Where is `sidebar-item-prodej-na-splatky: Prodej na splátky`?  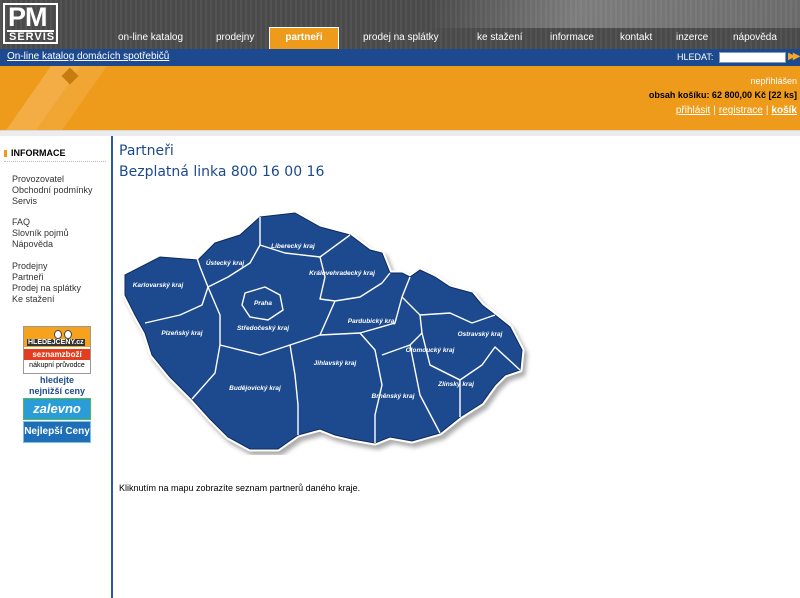
sidebar-item-prodej-na-splatky: Prodej na splátky is located at coordinates (46, 288).